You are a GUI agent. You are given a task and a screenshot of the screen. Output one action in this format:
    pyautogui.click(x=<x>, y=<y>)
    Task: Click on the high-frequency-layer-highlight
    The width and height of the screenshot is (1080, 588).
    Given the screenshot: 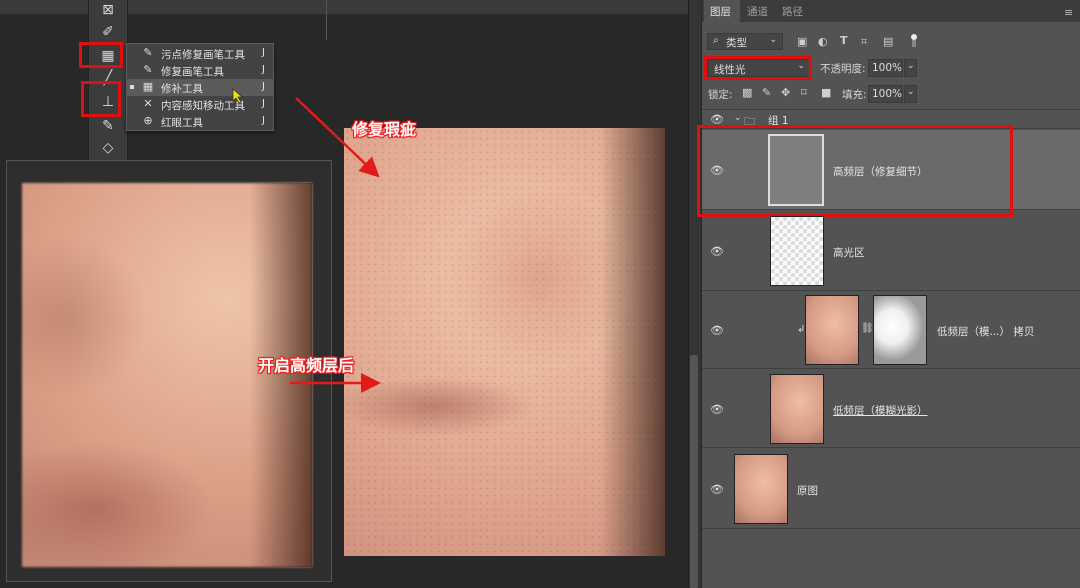 What is the action you would take?
    pyautogui.click(x=855, y=171)
    